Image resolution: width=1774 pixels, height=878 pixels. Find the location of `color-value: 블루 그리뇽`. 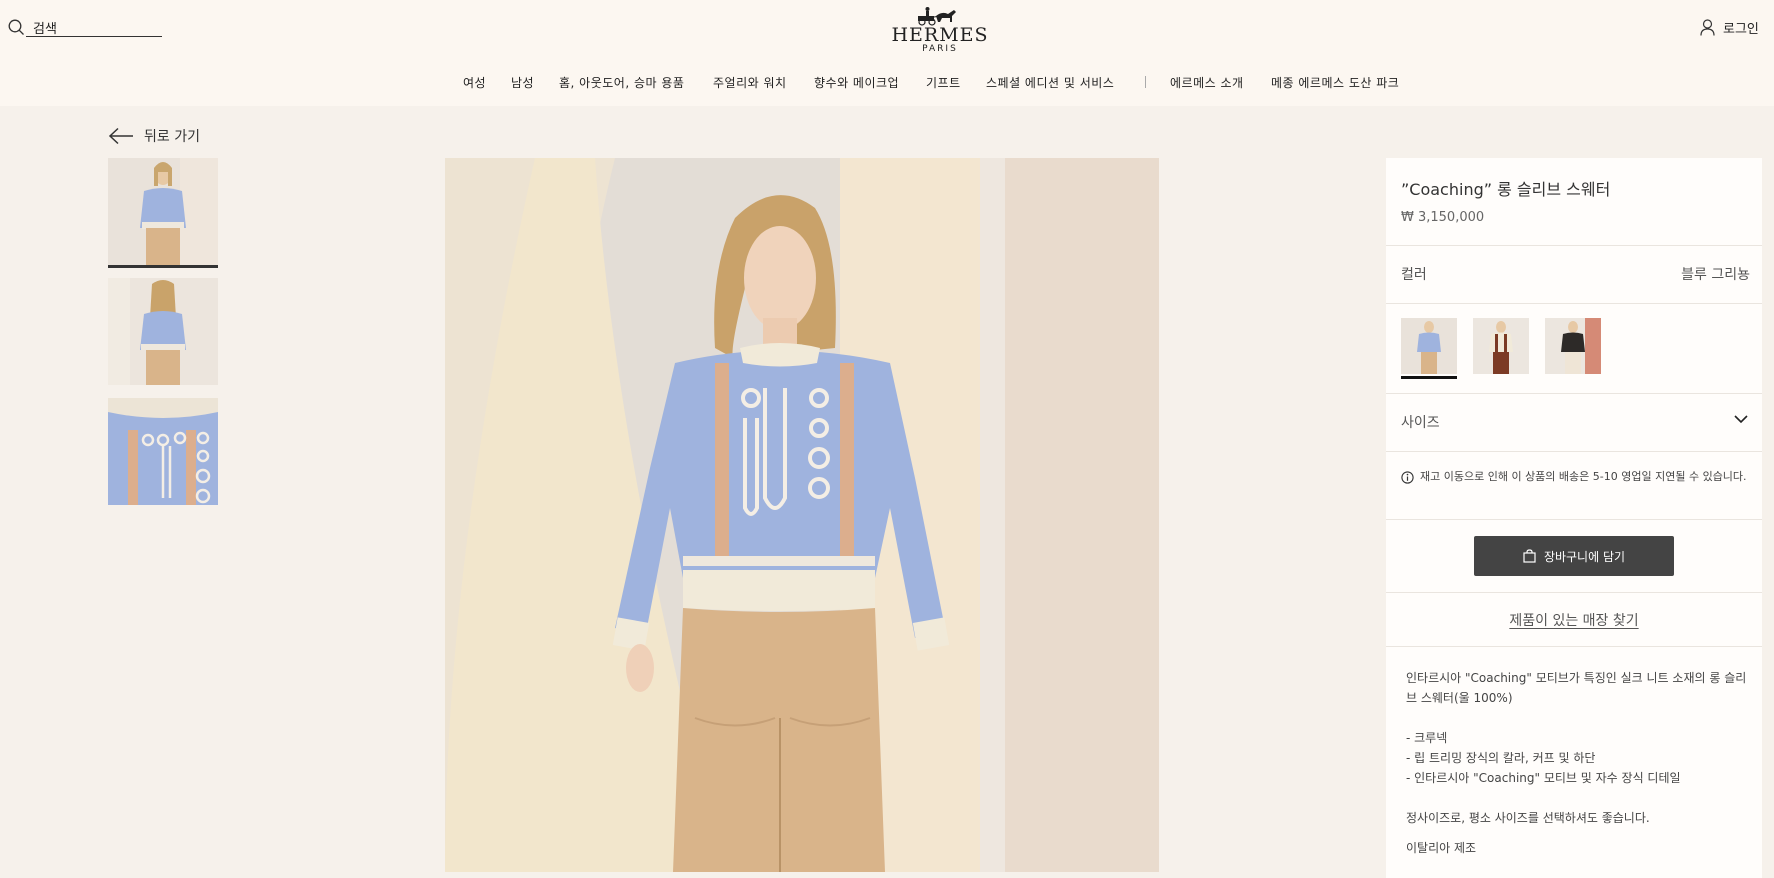

color-value: 블루 그리뇽 is located at coordinates (1715, 275).